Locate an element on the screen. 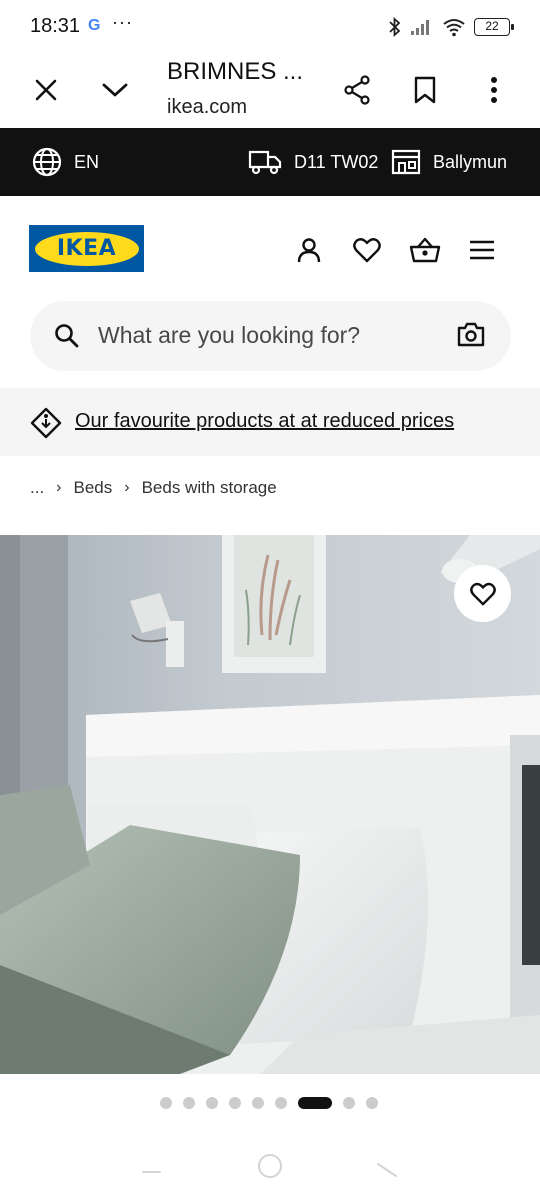  share-icon is located at coordinates (357, 90).